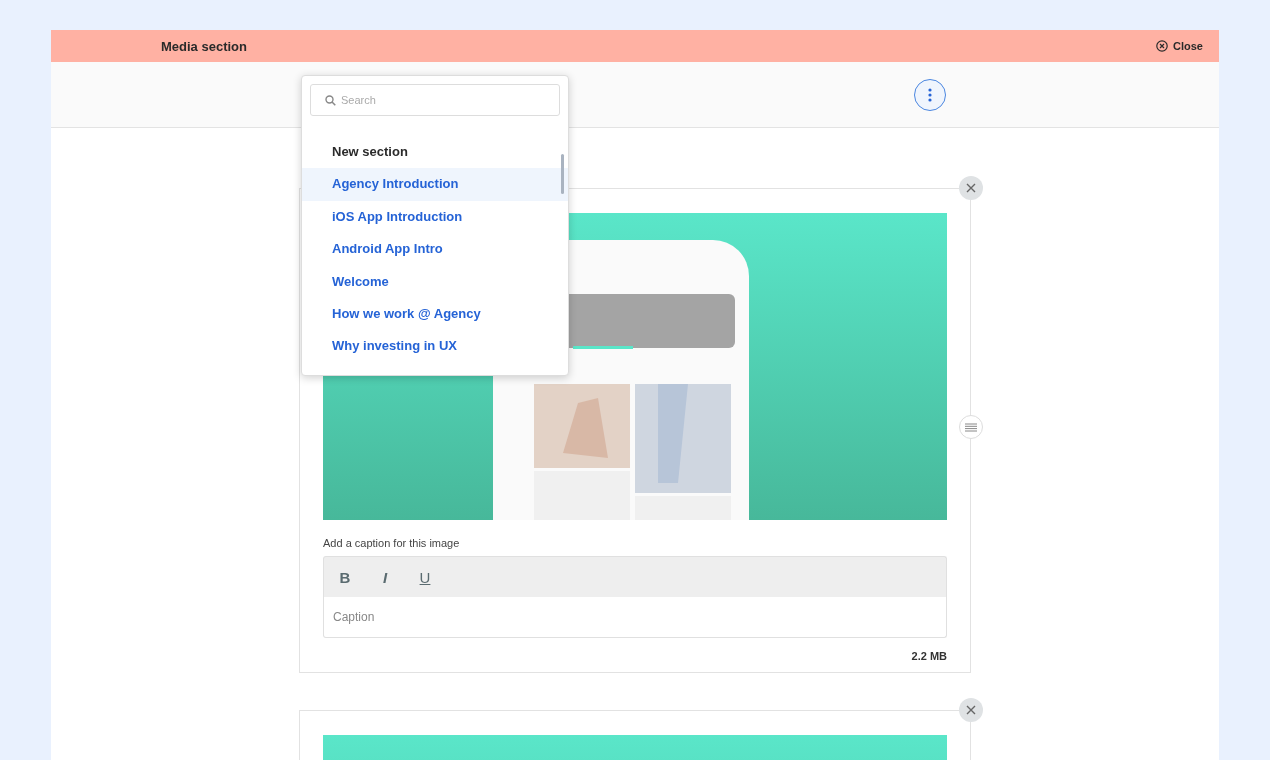 This screenshot has height=760, width=1270. I want to click on search-field: Search, so click(435, 100).